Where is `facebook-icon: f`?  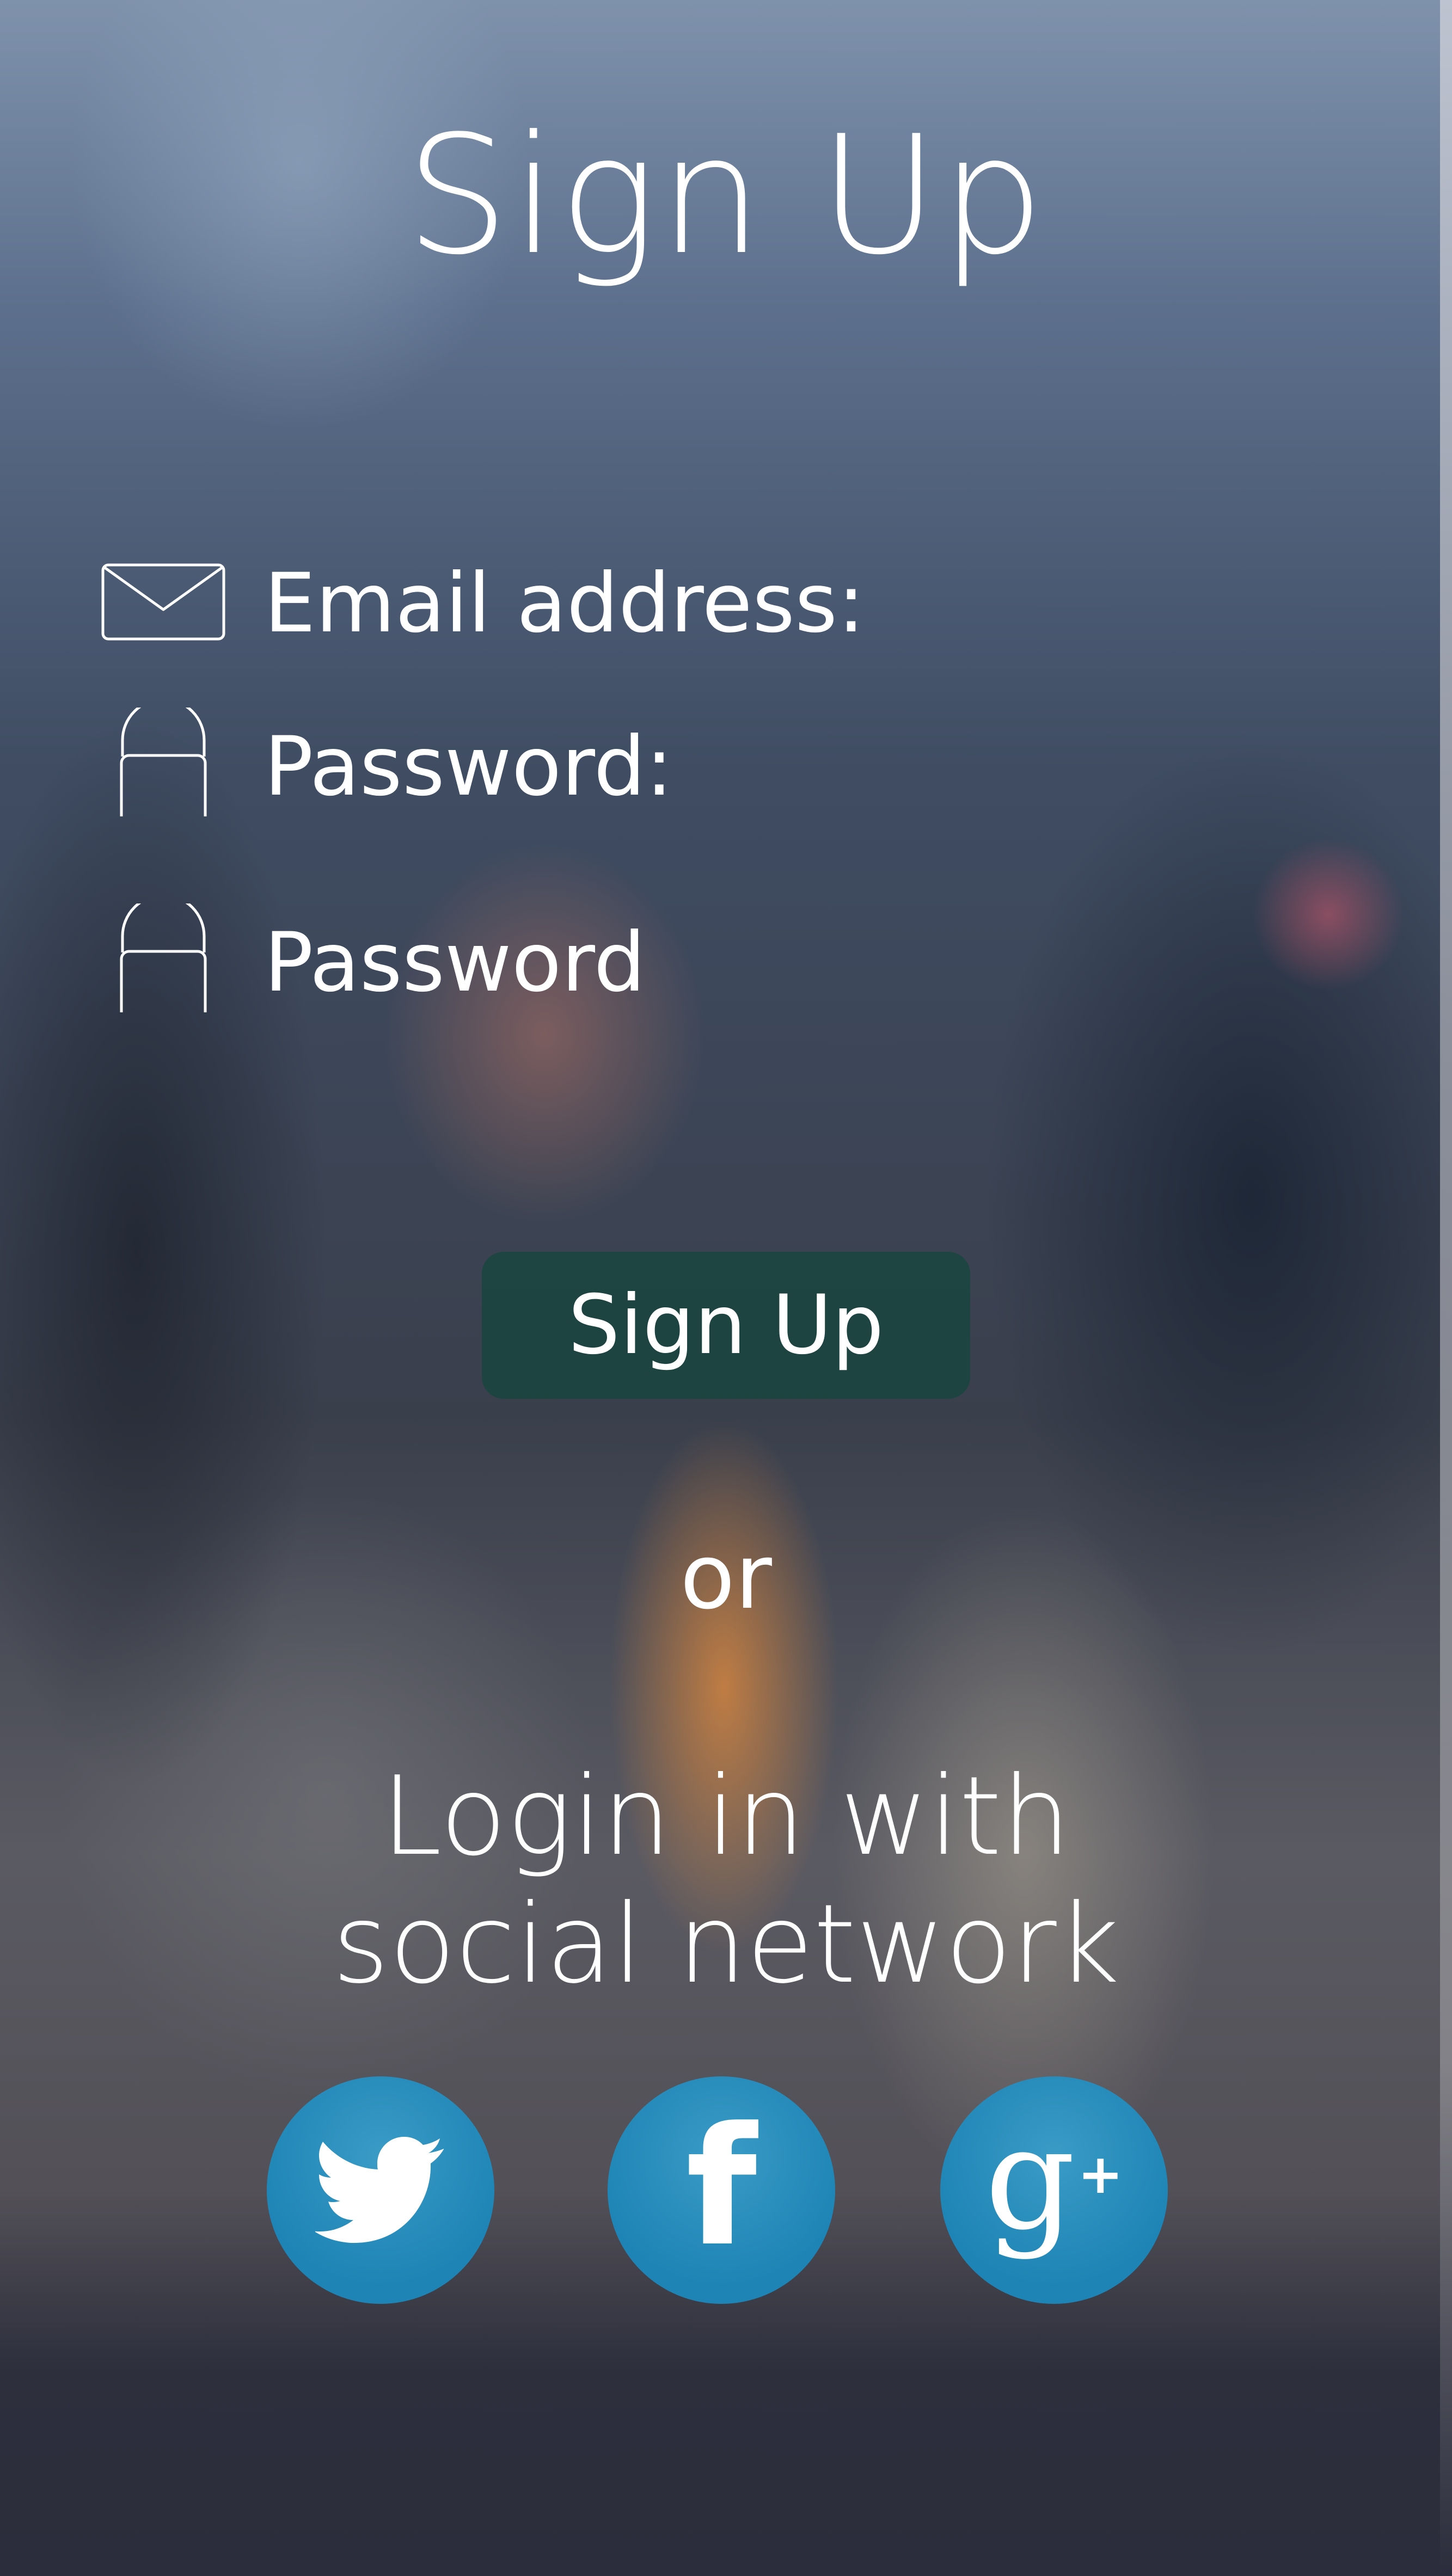
facebook-icon: f is located at coordinates (721, 2187).